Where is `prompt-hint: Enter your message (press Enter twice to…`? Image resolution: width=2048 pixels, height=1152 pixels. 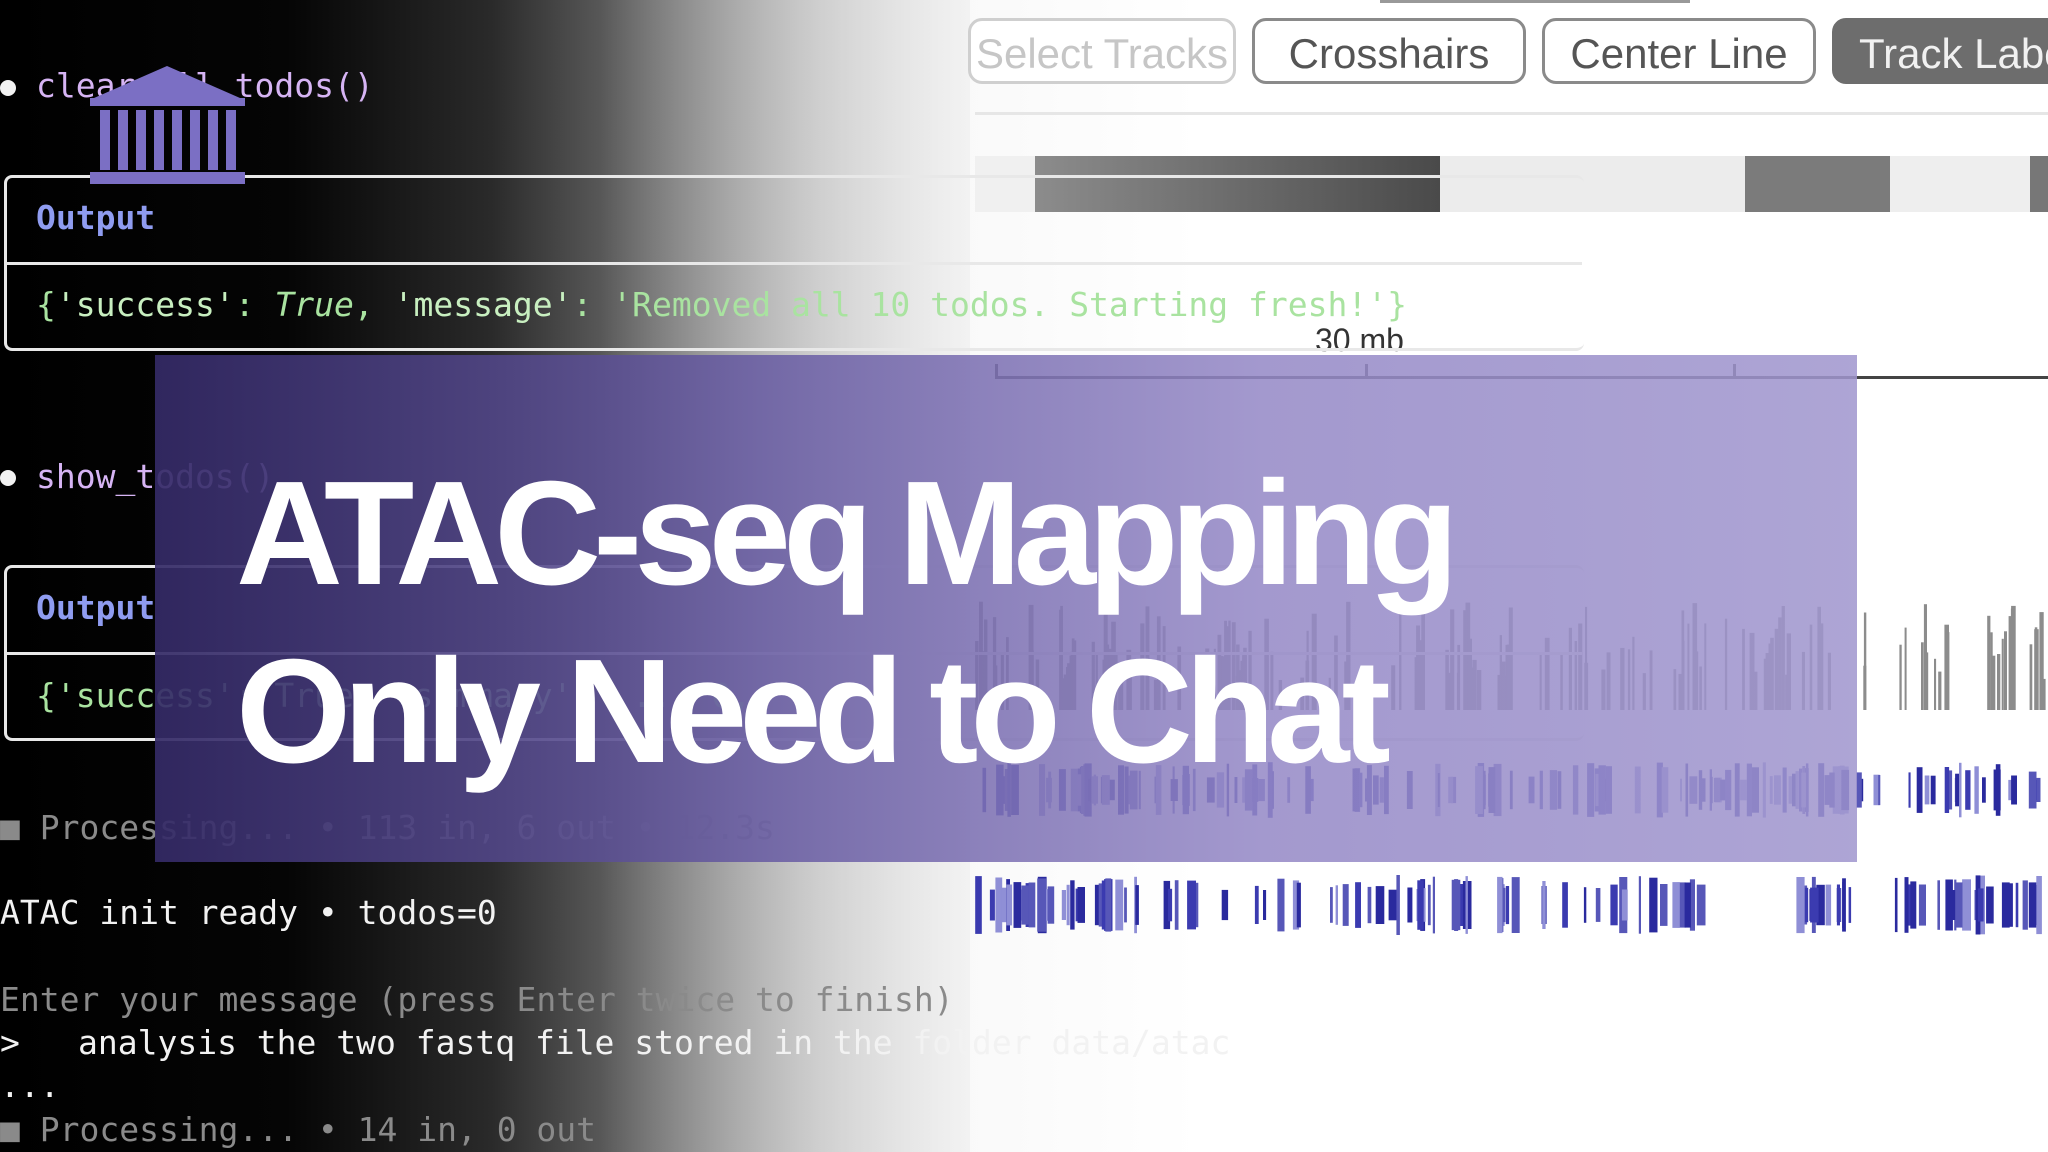 prompt-hint: Enter your message (press Enter twice to… is located at coordinates (477, 999).